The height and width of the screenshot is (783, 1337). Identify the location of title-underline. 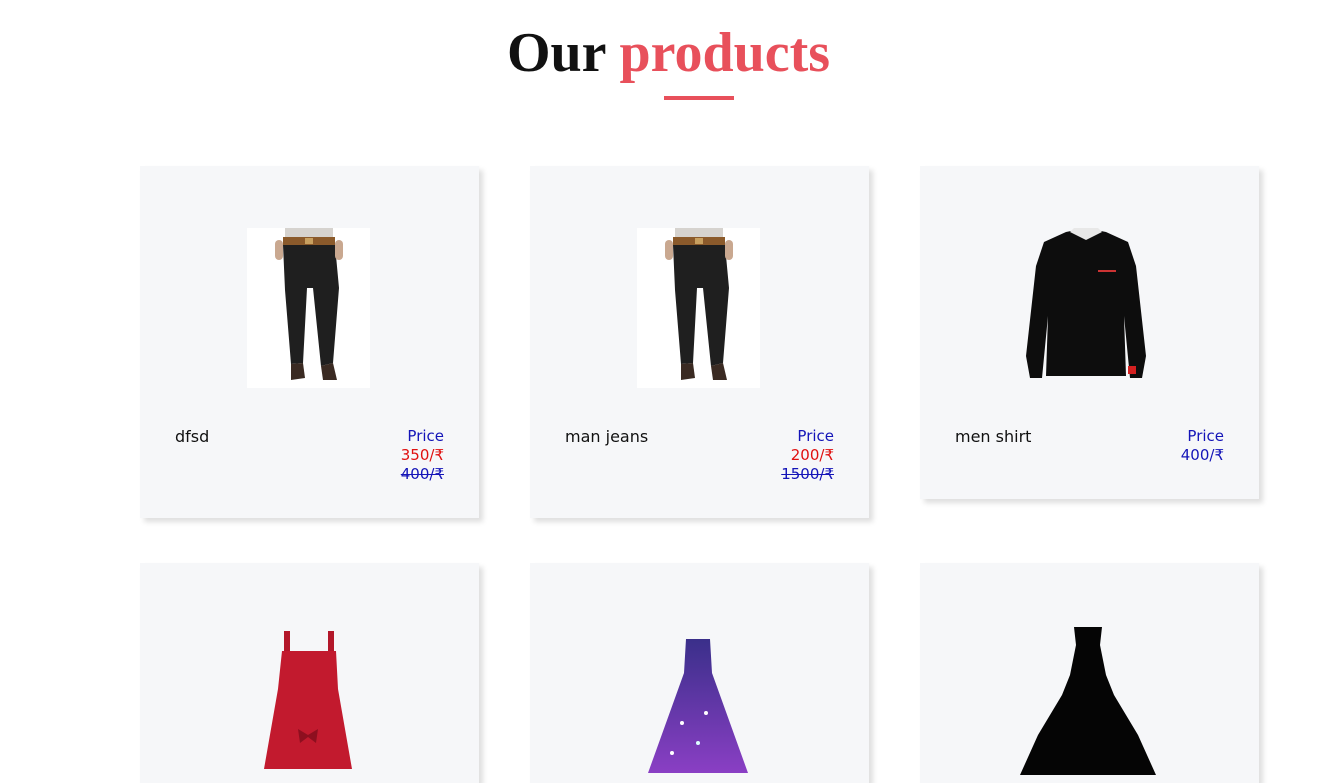
(699, 98).